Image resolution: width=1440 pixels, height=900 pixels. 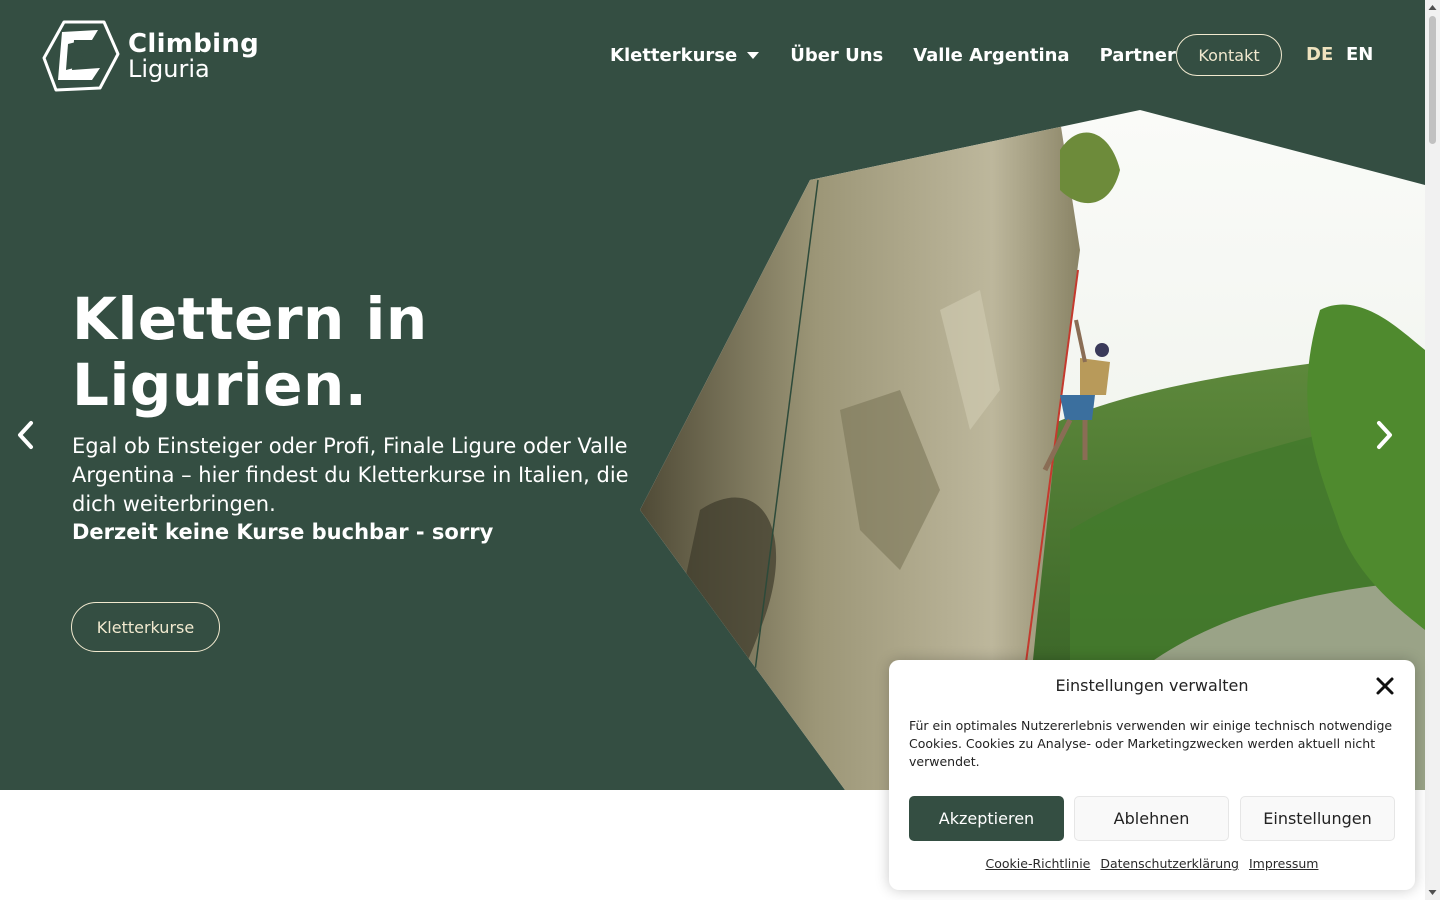 What do you see at coordinates (836, 55) in the screenshot?
I see `nav-item-ueber-uns: Über Uns` at bounding box center [836, 55].